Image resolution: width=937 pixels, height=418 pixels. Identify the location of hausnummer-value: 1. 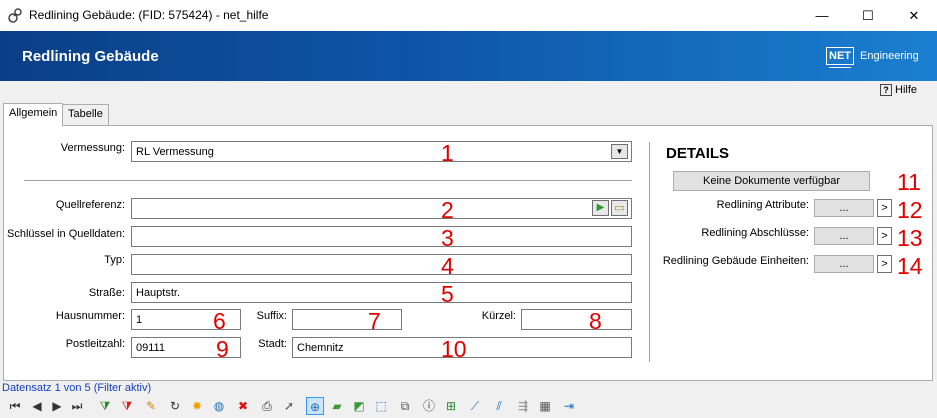
(139, 320).